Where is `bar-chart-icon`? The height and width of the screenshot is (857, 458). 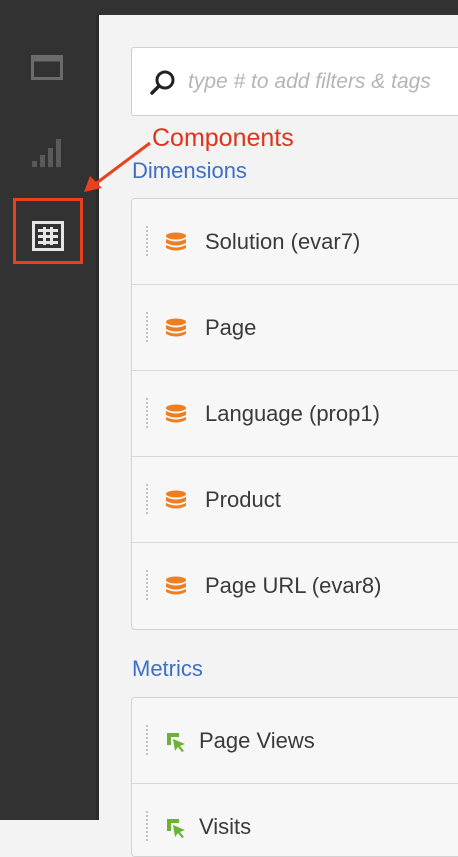 bar-chart-icon is located at coordinates (47, 154).